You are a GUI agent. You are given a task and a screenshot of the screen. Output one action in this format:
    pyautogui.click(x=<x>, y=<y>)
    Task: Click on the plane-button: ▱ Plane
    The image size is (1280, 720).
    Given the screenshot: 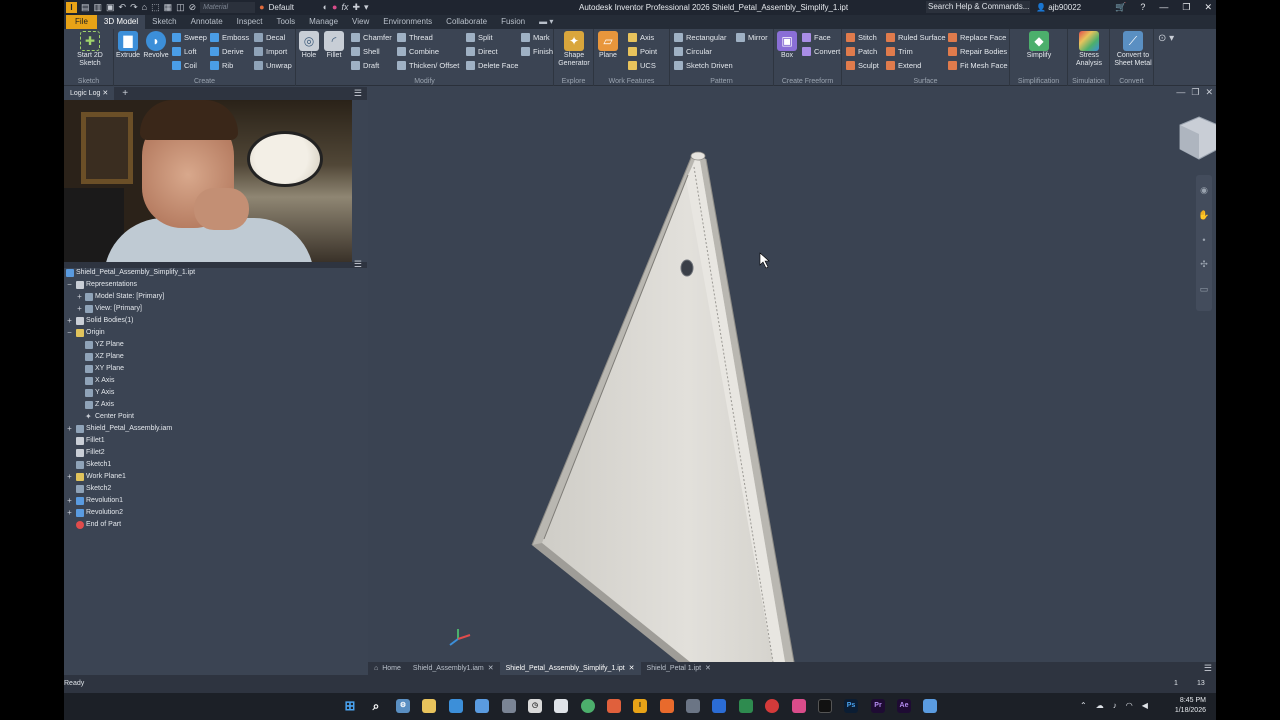 What is the action you would take?
    pyautogui.click(x=608, y=45)
    